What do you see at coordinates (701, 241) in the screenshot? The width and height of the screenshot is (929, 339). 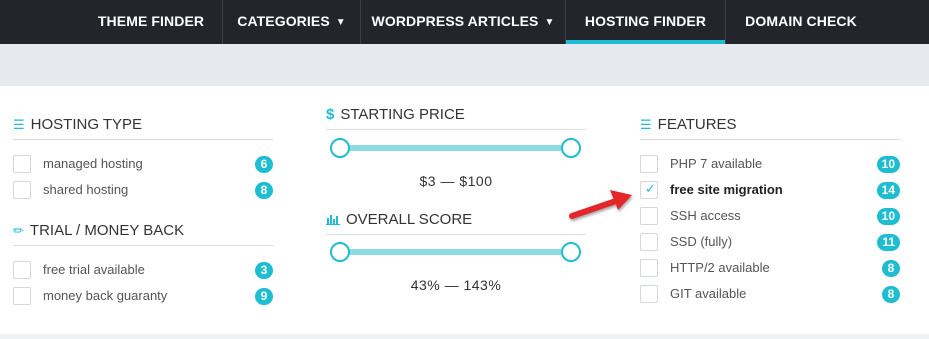 I see `option-label: SSD (fully)` at bounding box center [701, 241].